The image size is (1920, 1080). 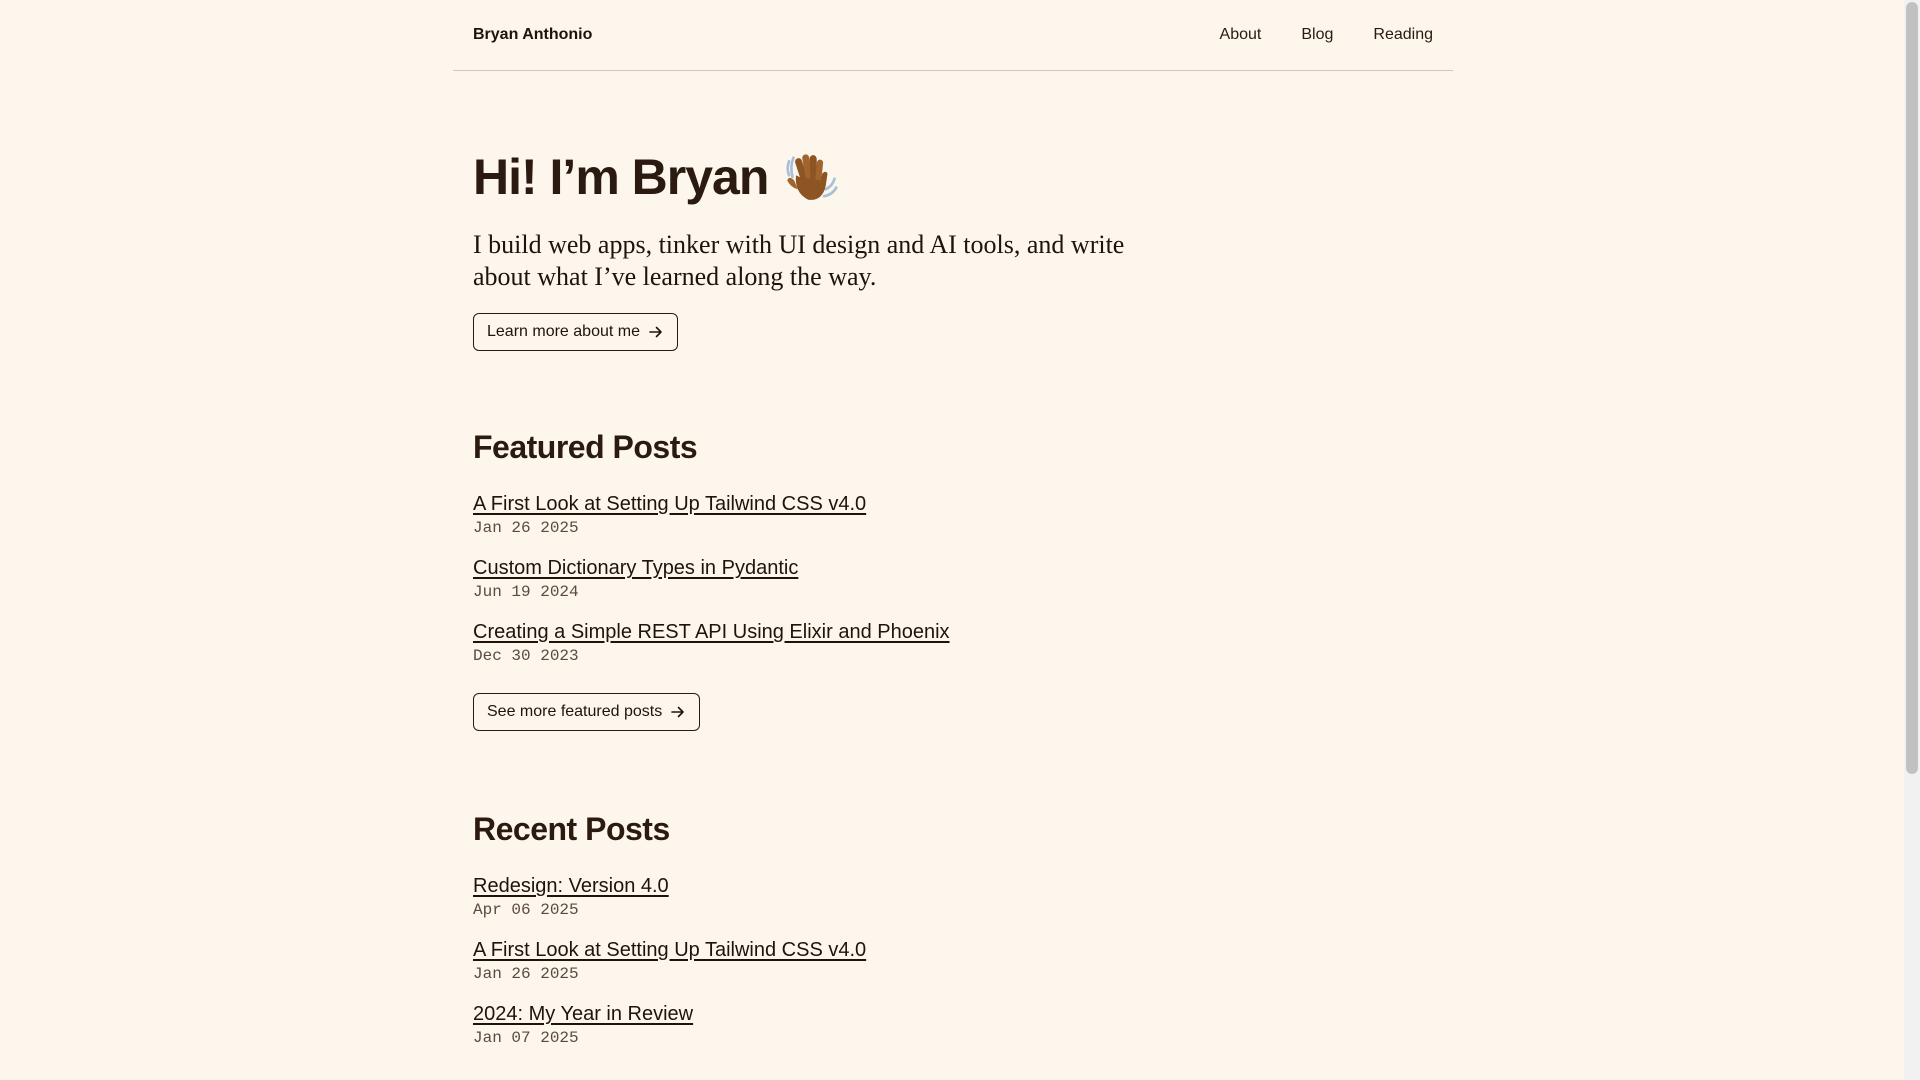 What do you see at coordinates (635, 568) in the screenshot?
I see `post-link: Custom Dictionary Types in Pydantic` at bounding box center [635, 568].